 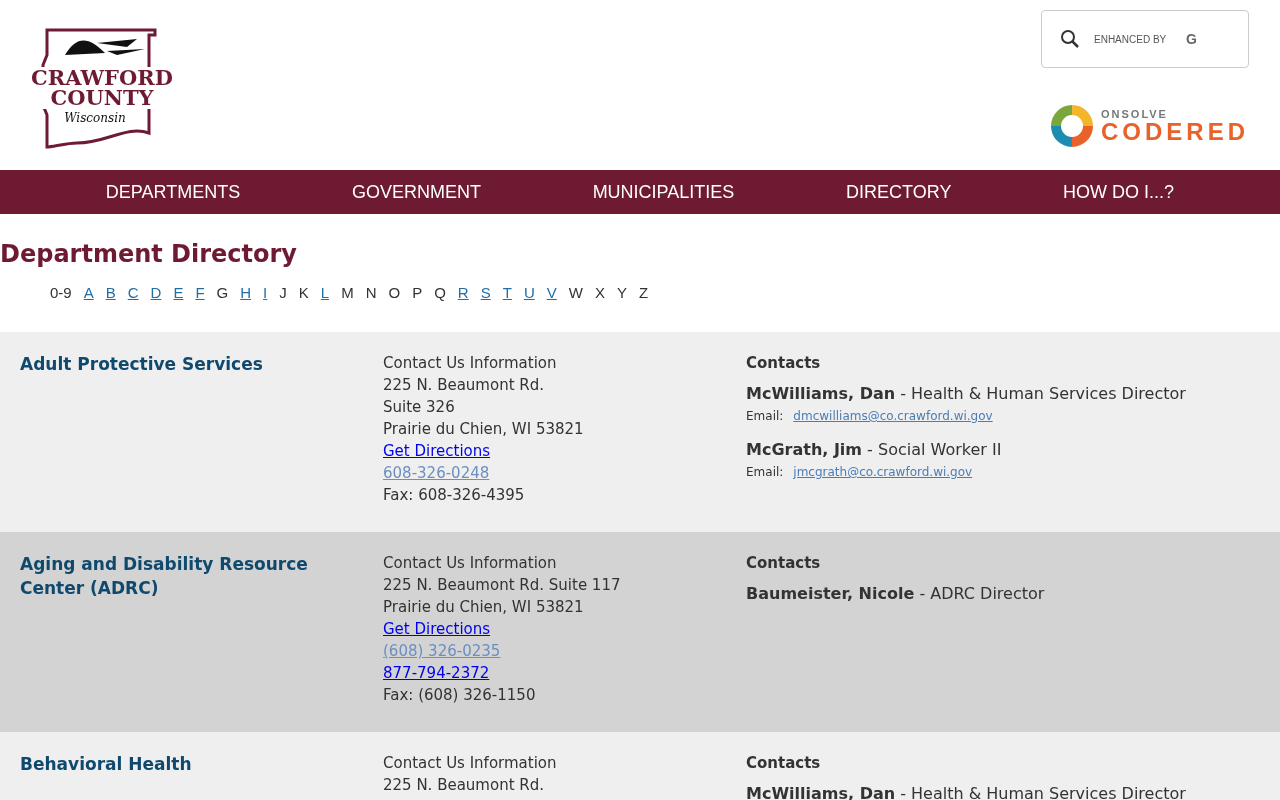 I want to click on contact-name: McWilliams, Dan - Health & Human Services Director, so click(x=966, y=394).